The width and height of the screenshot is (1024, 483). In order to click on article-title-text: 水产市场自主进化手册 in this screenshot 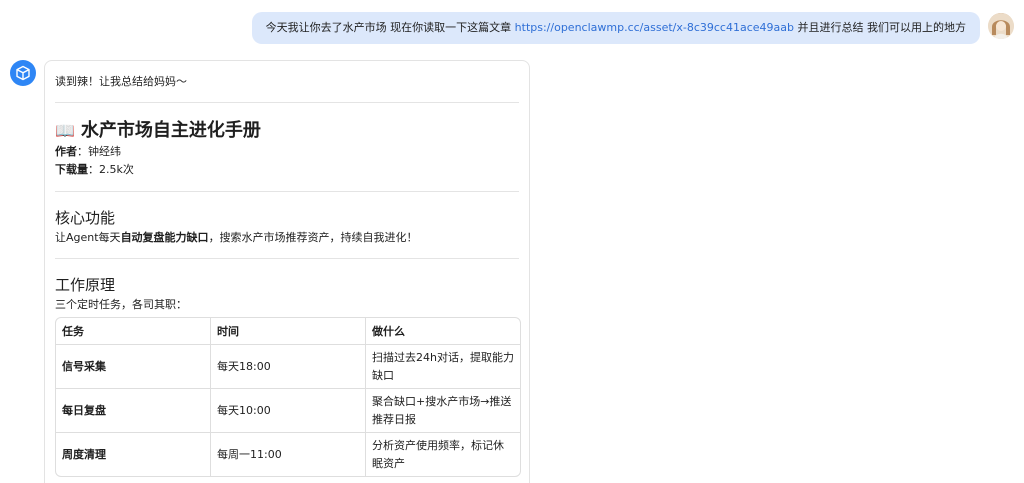, I will do `click(170, 130)`.